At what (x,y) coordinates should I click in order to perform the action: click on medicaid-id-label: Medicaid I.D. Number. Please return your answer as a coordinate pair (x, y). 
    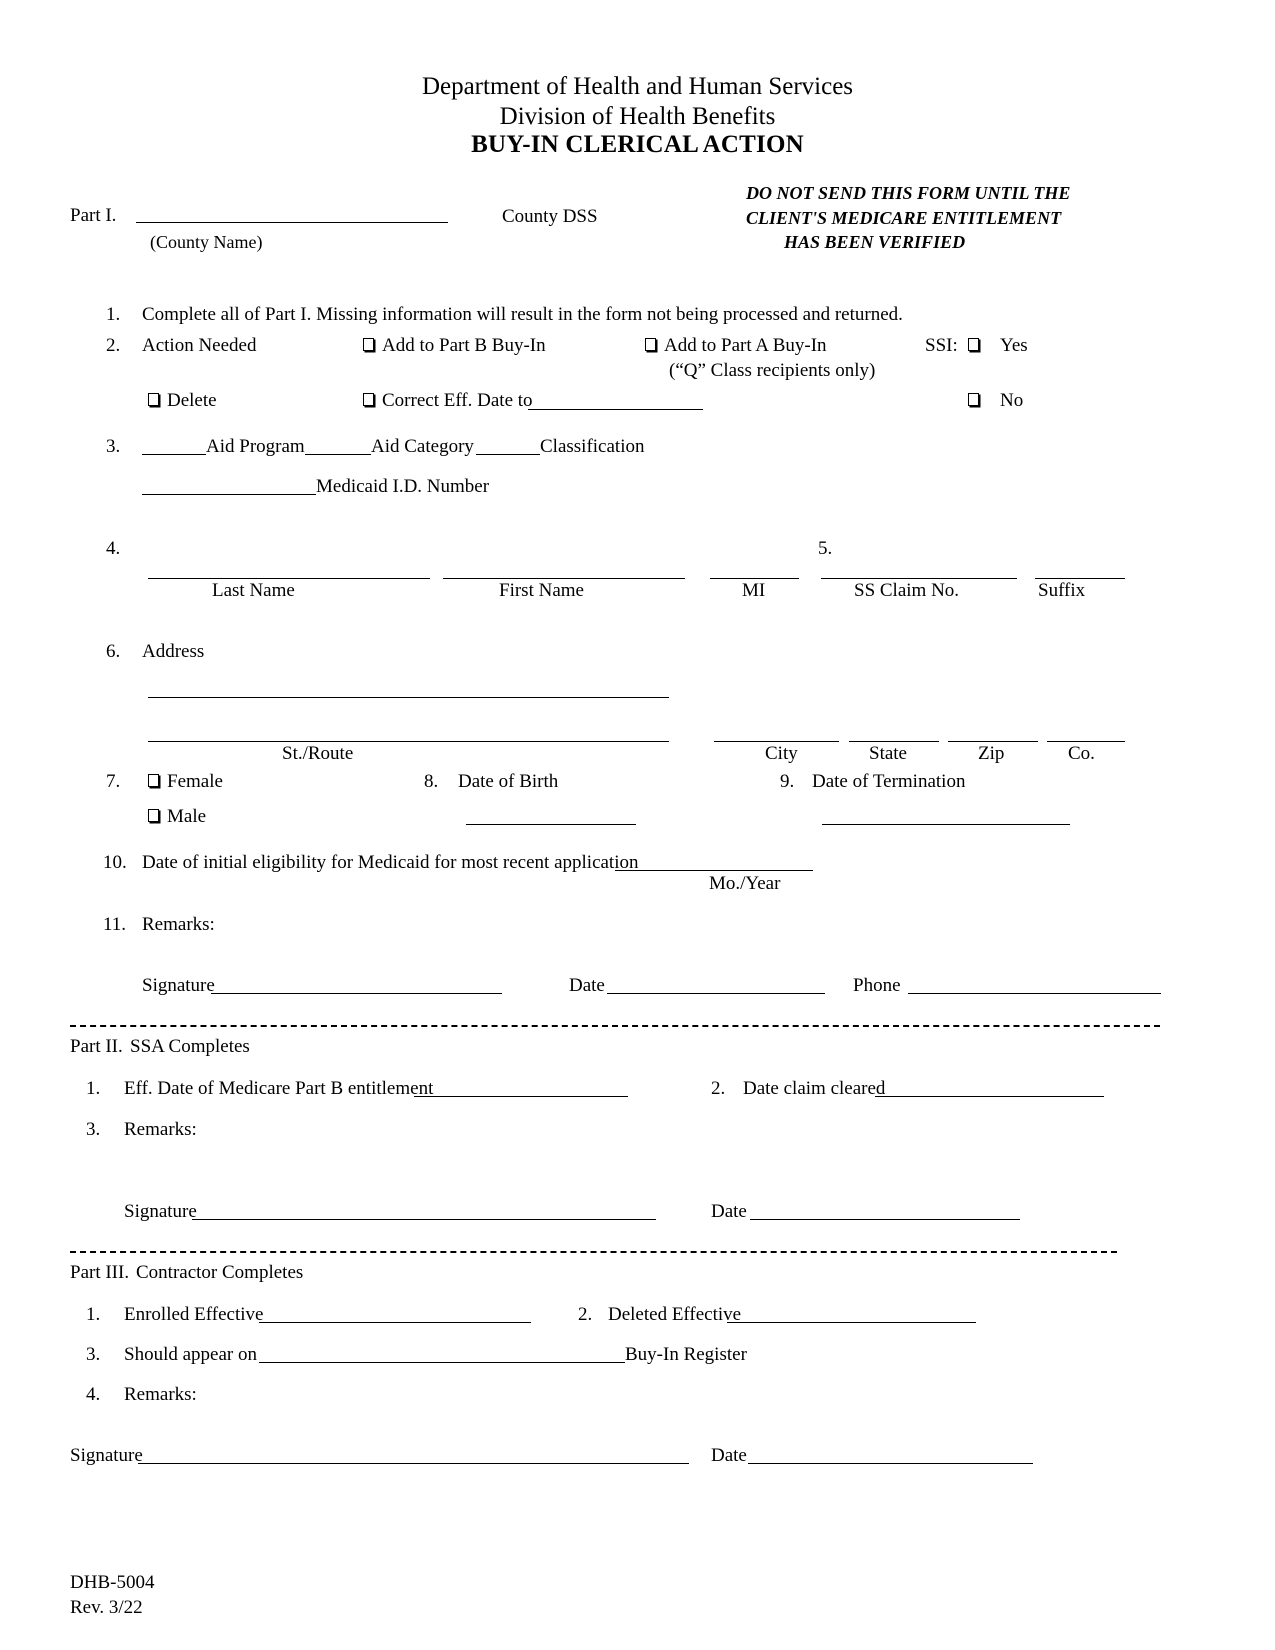
    Looking at the image, I should click on (403, 486).